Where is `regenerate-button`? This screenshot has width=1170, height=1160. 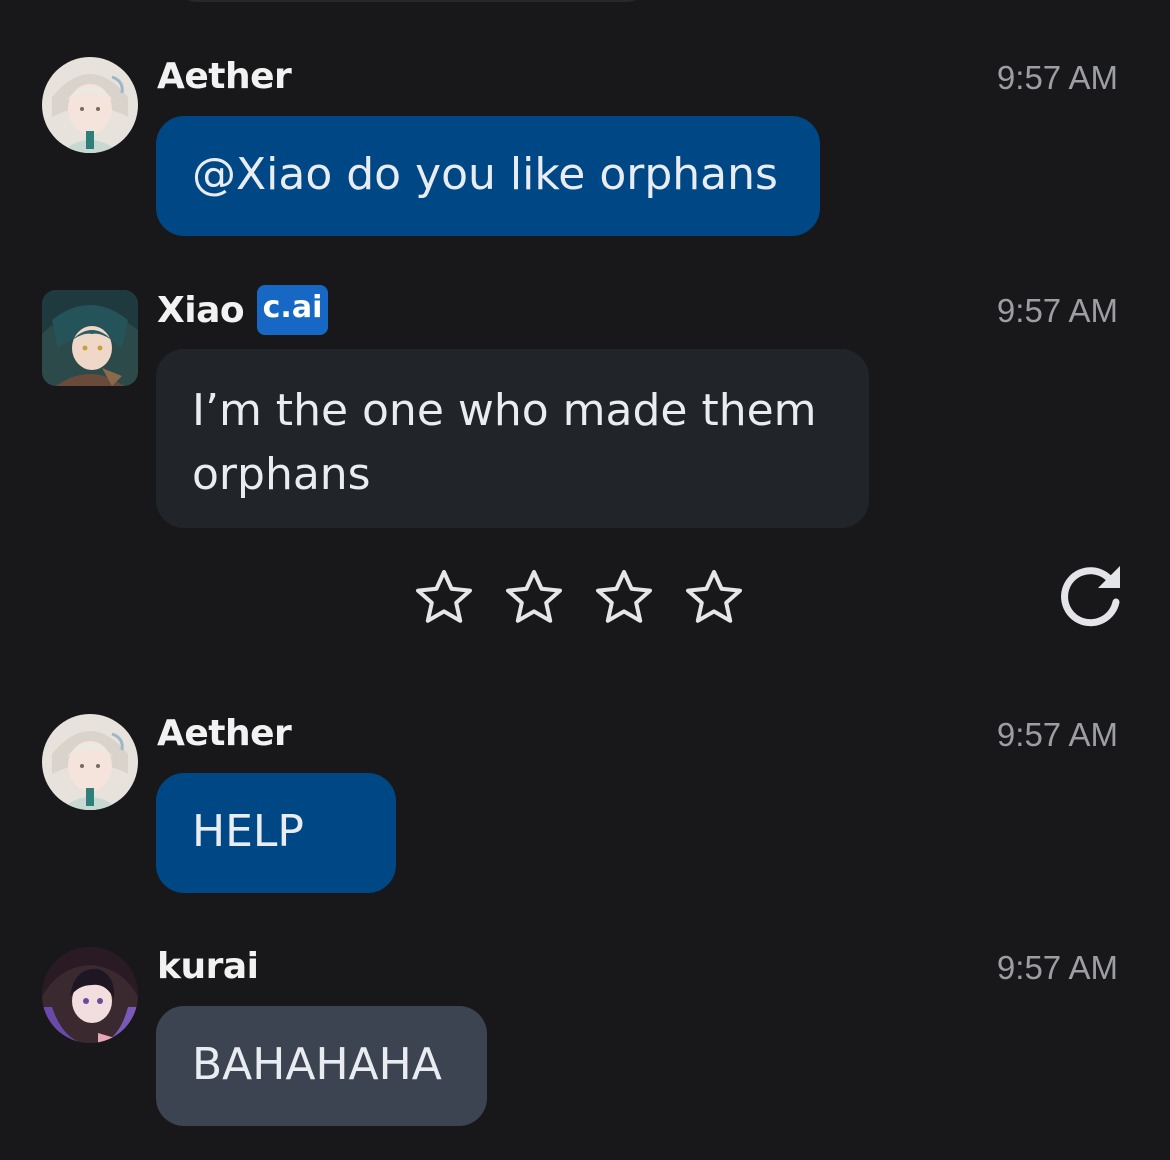 regenerate-button is located at coordinates (1091, 595).